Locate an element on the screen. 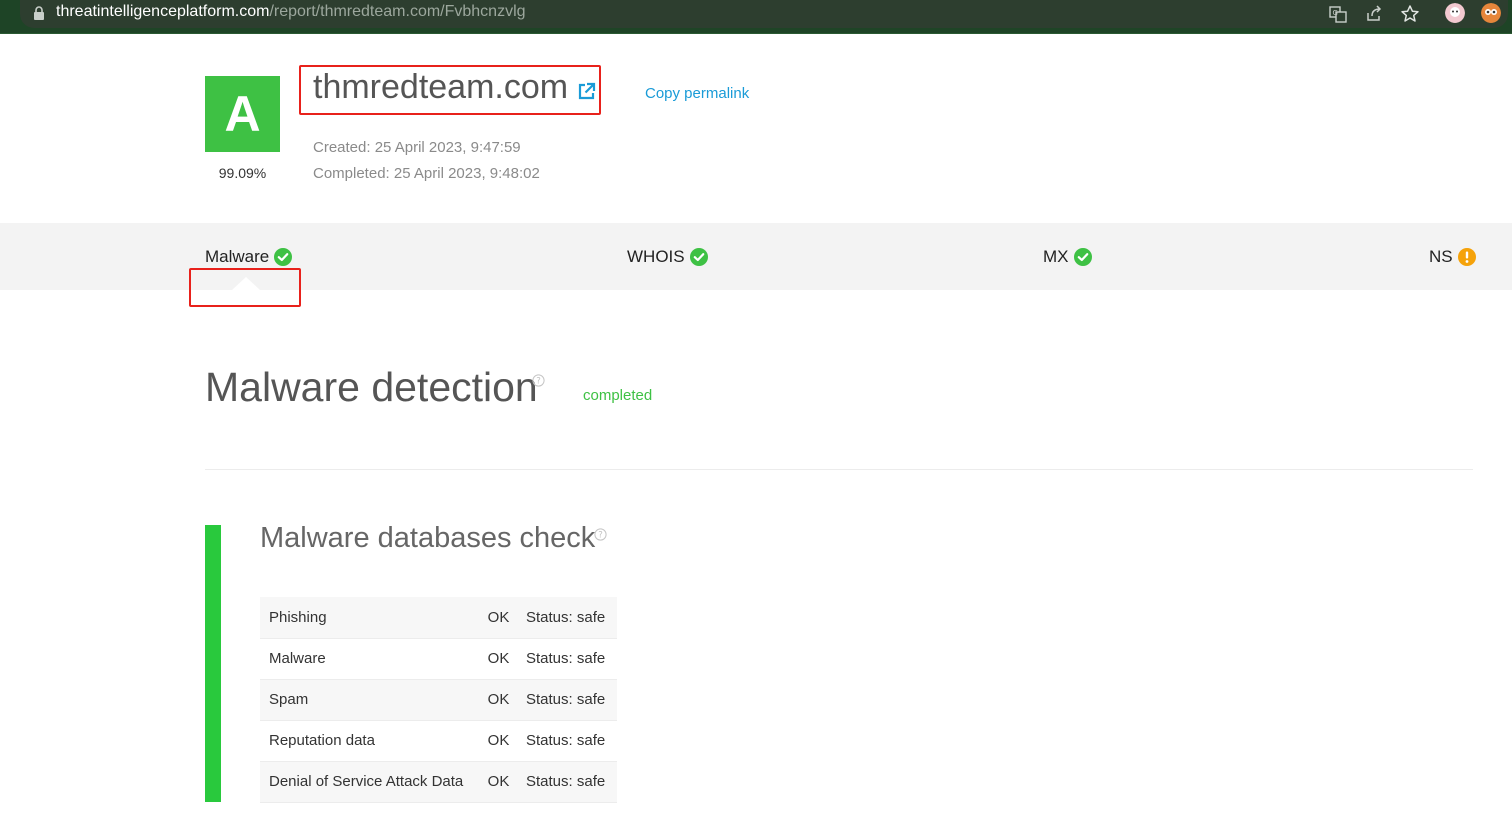  check-name: Reputation data is located at coordinates (369, 741).